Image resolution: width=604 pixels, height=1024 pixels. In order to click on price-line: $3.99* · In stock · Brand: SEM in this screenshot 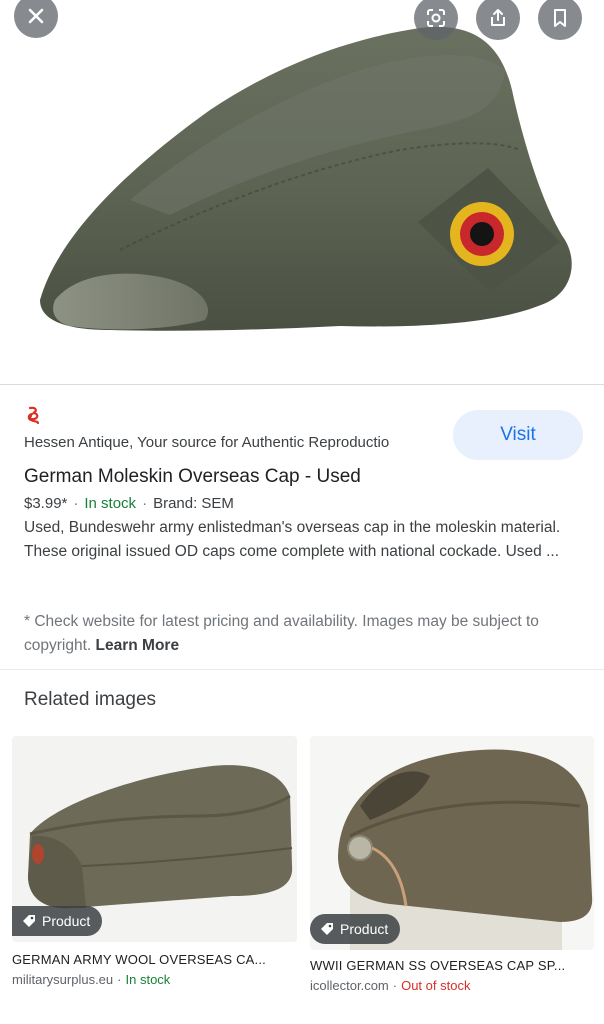, I will do `click(129, 503)`.